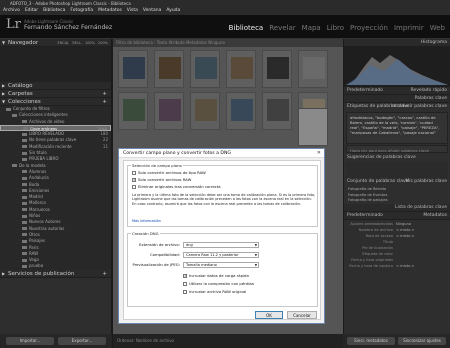  Describe the element at coordinates (426, 182) in the screenshot. I see `keyword-set-select: Mis palabras clave` at that location.